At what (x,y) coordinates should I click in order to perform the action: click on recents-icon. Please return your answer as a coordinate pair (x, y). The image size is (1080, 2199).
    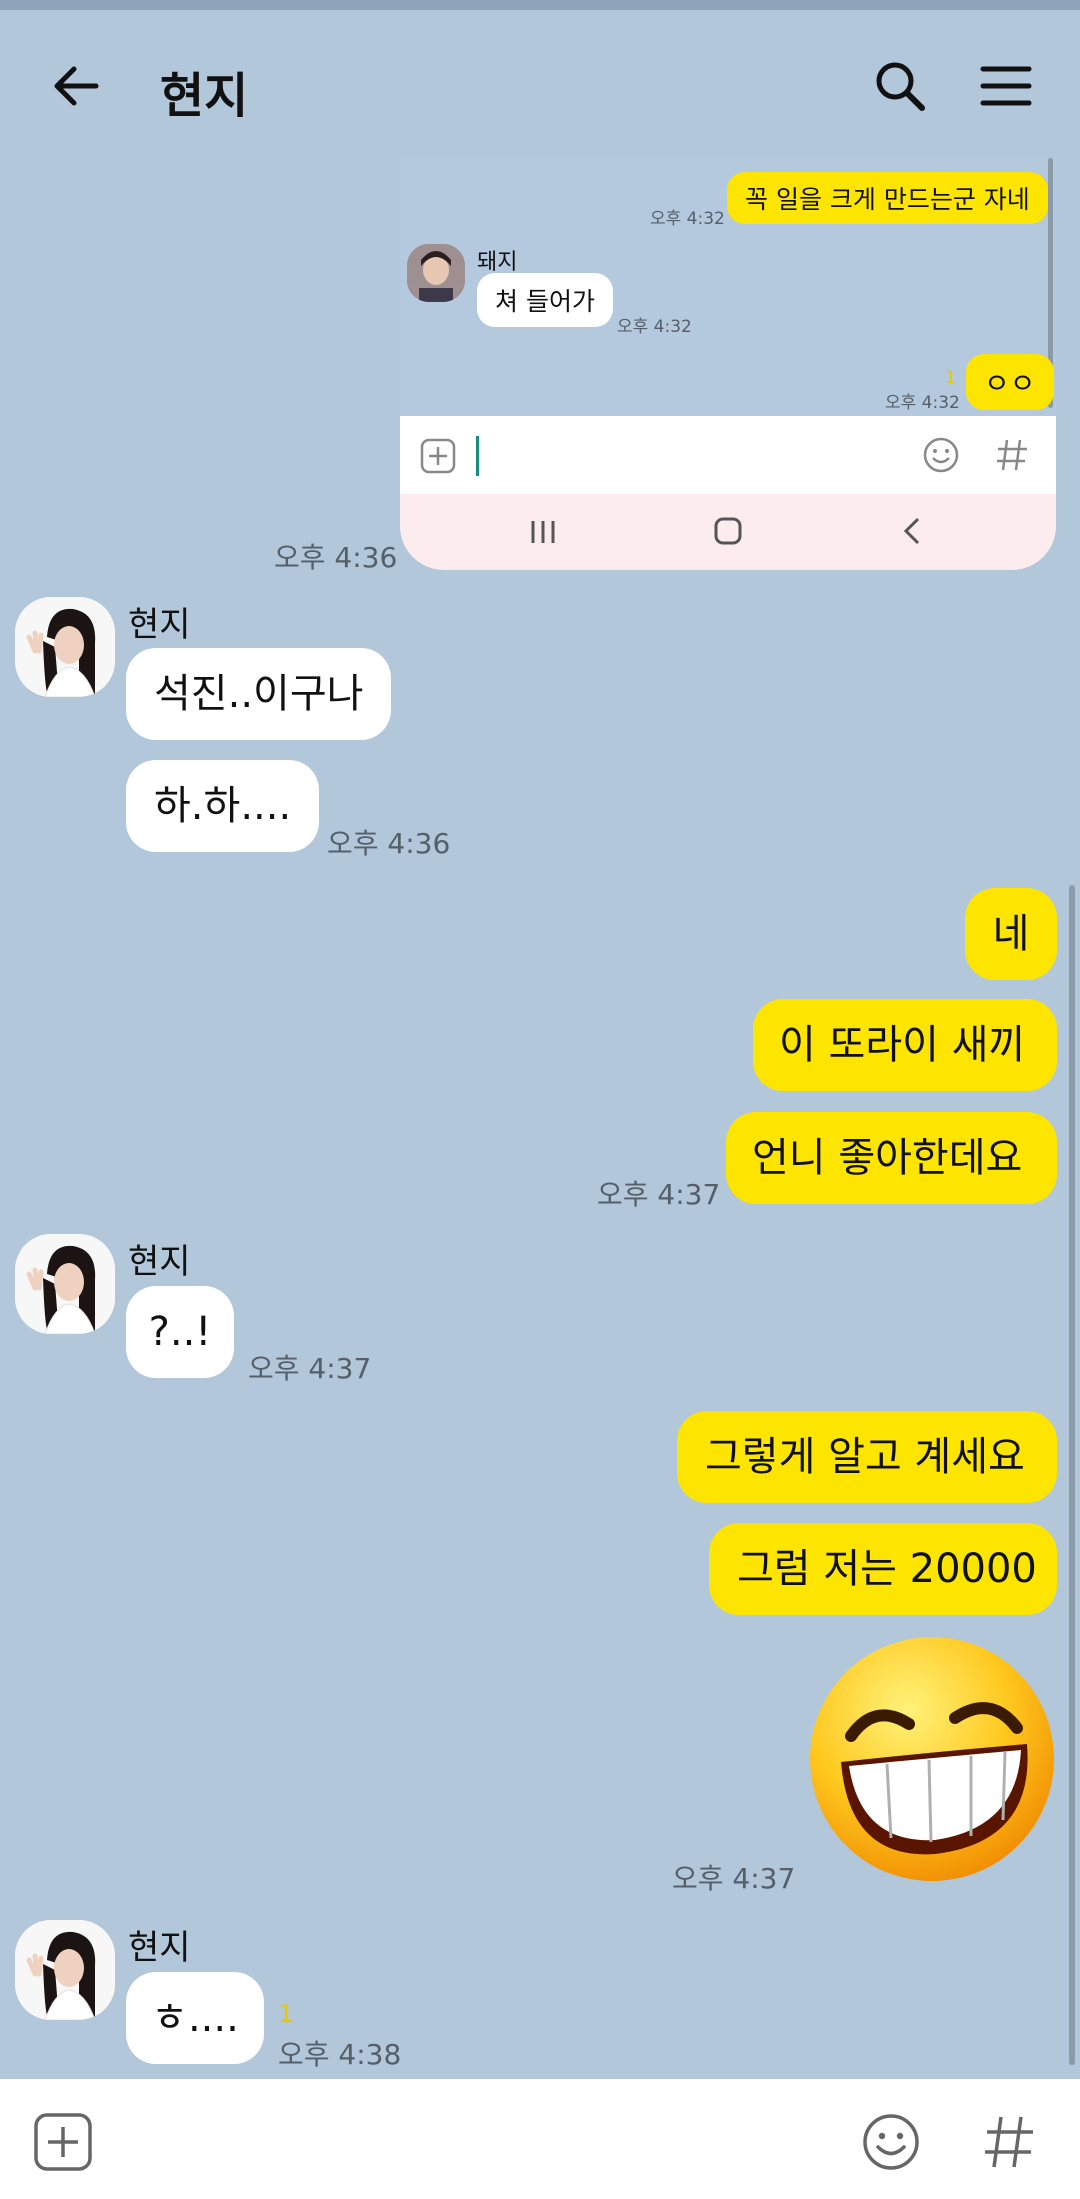
    Looking at the image, I should click on (543, 532).